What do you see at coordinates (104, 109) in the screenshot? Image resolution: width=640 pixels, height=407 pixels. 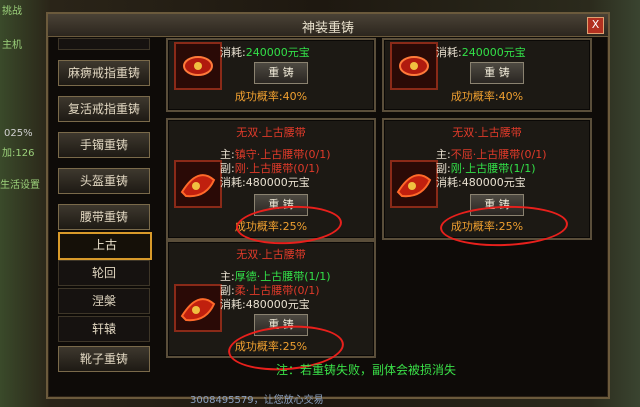 I see `nav-item-revive-ring: 复活戒指重铸` at bounding box center [104, 109].